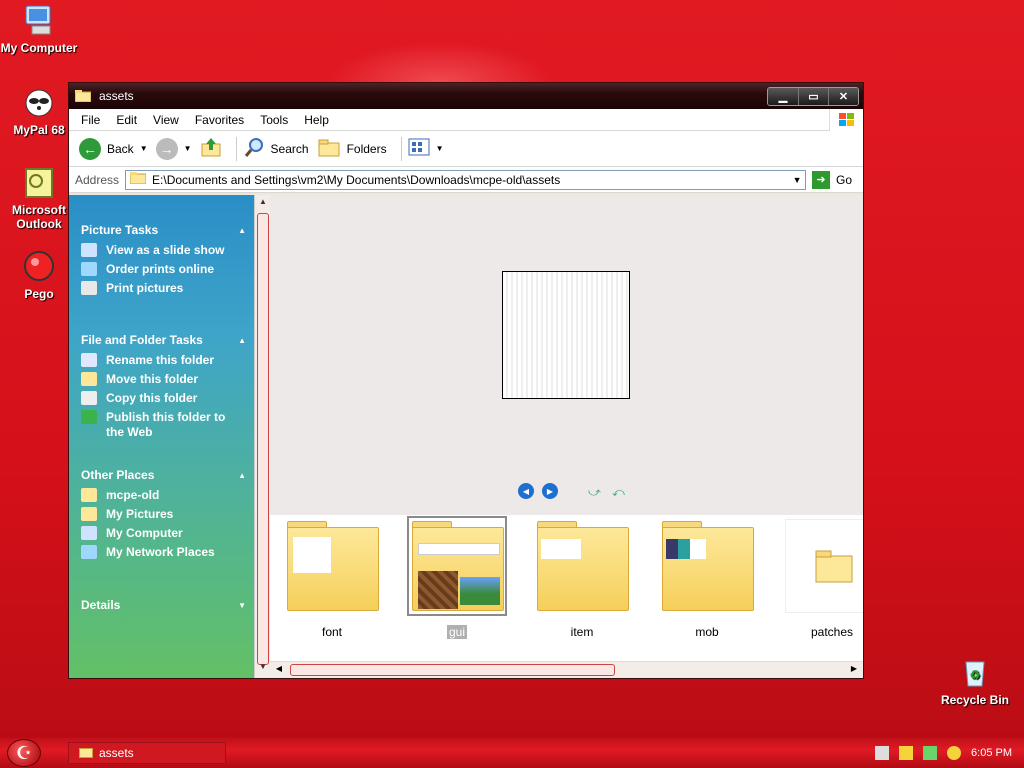  Describe the element at coordinates (991, 753) in the screenshot. I see `clock: 6:05 PM` at that location.